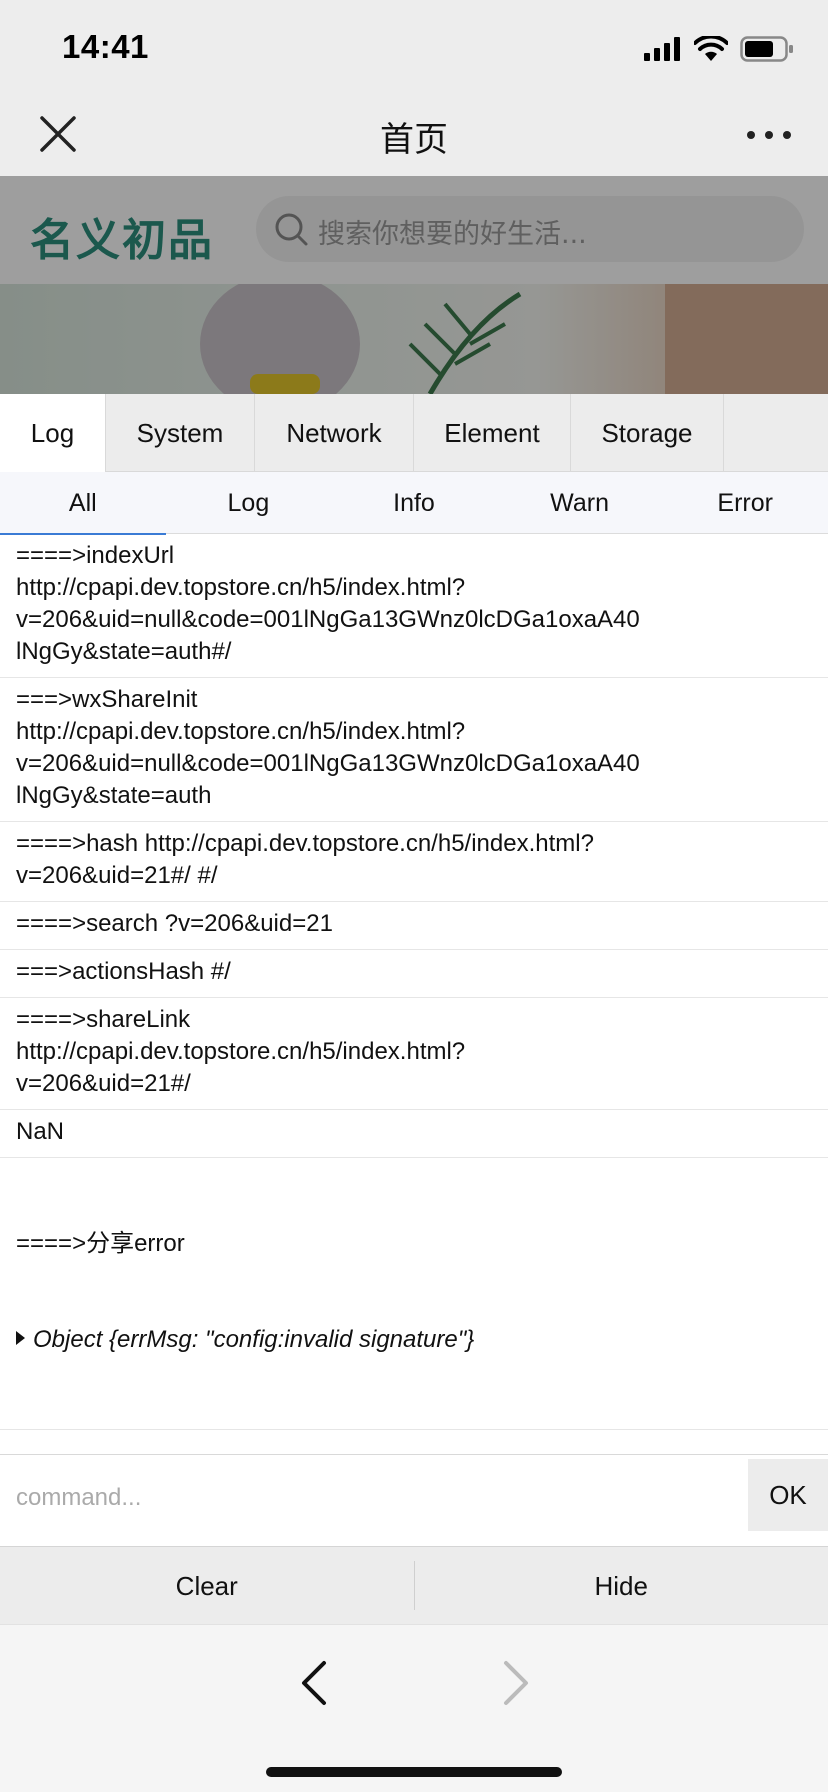  Describe the element at coordinates (53, 433) in the screenshot. I see `tab-log: Log` at that location.